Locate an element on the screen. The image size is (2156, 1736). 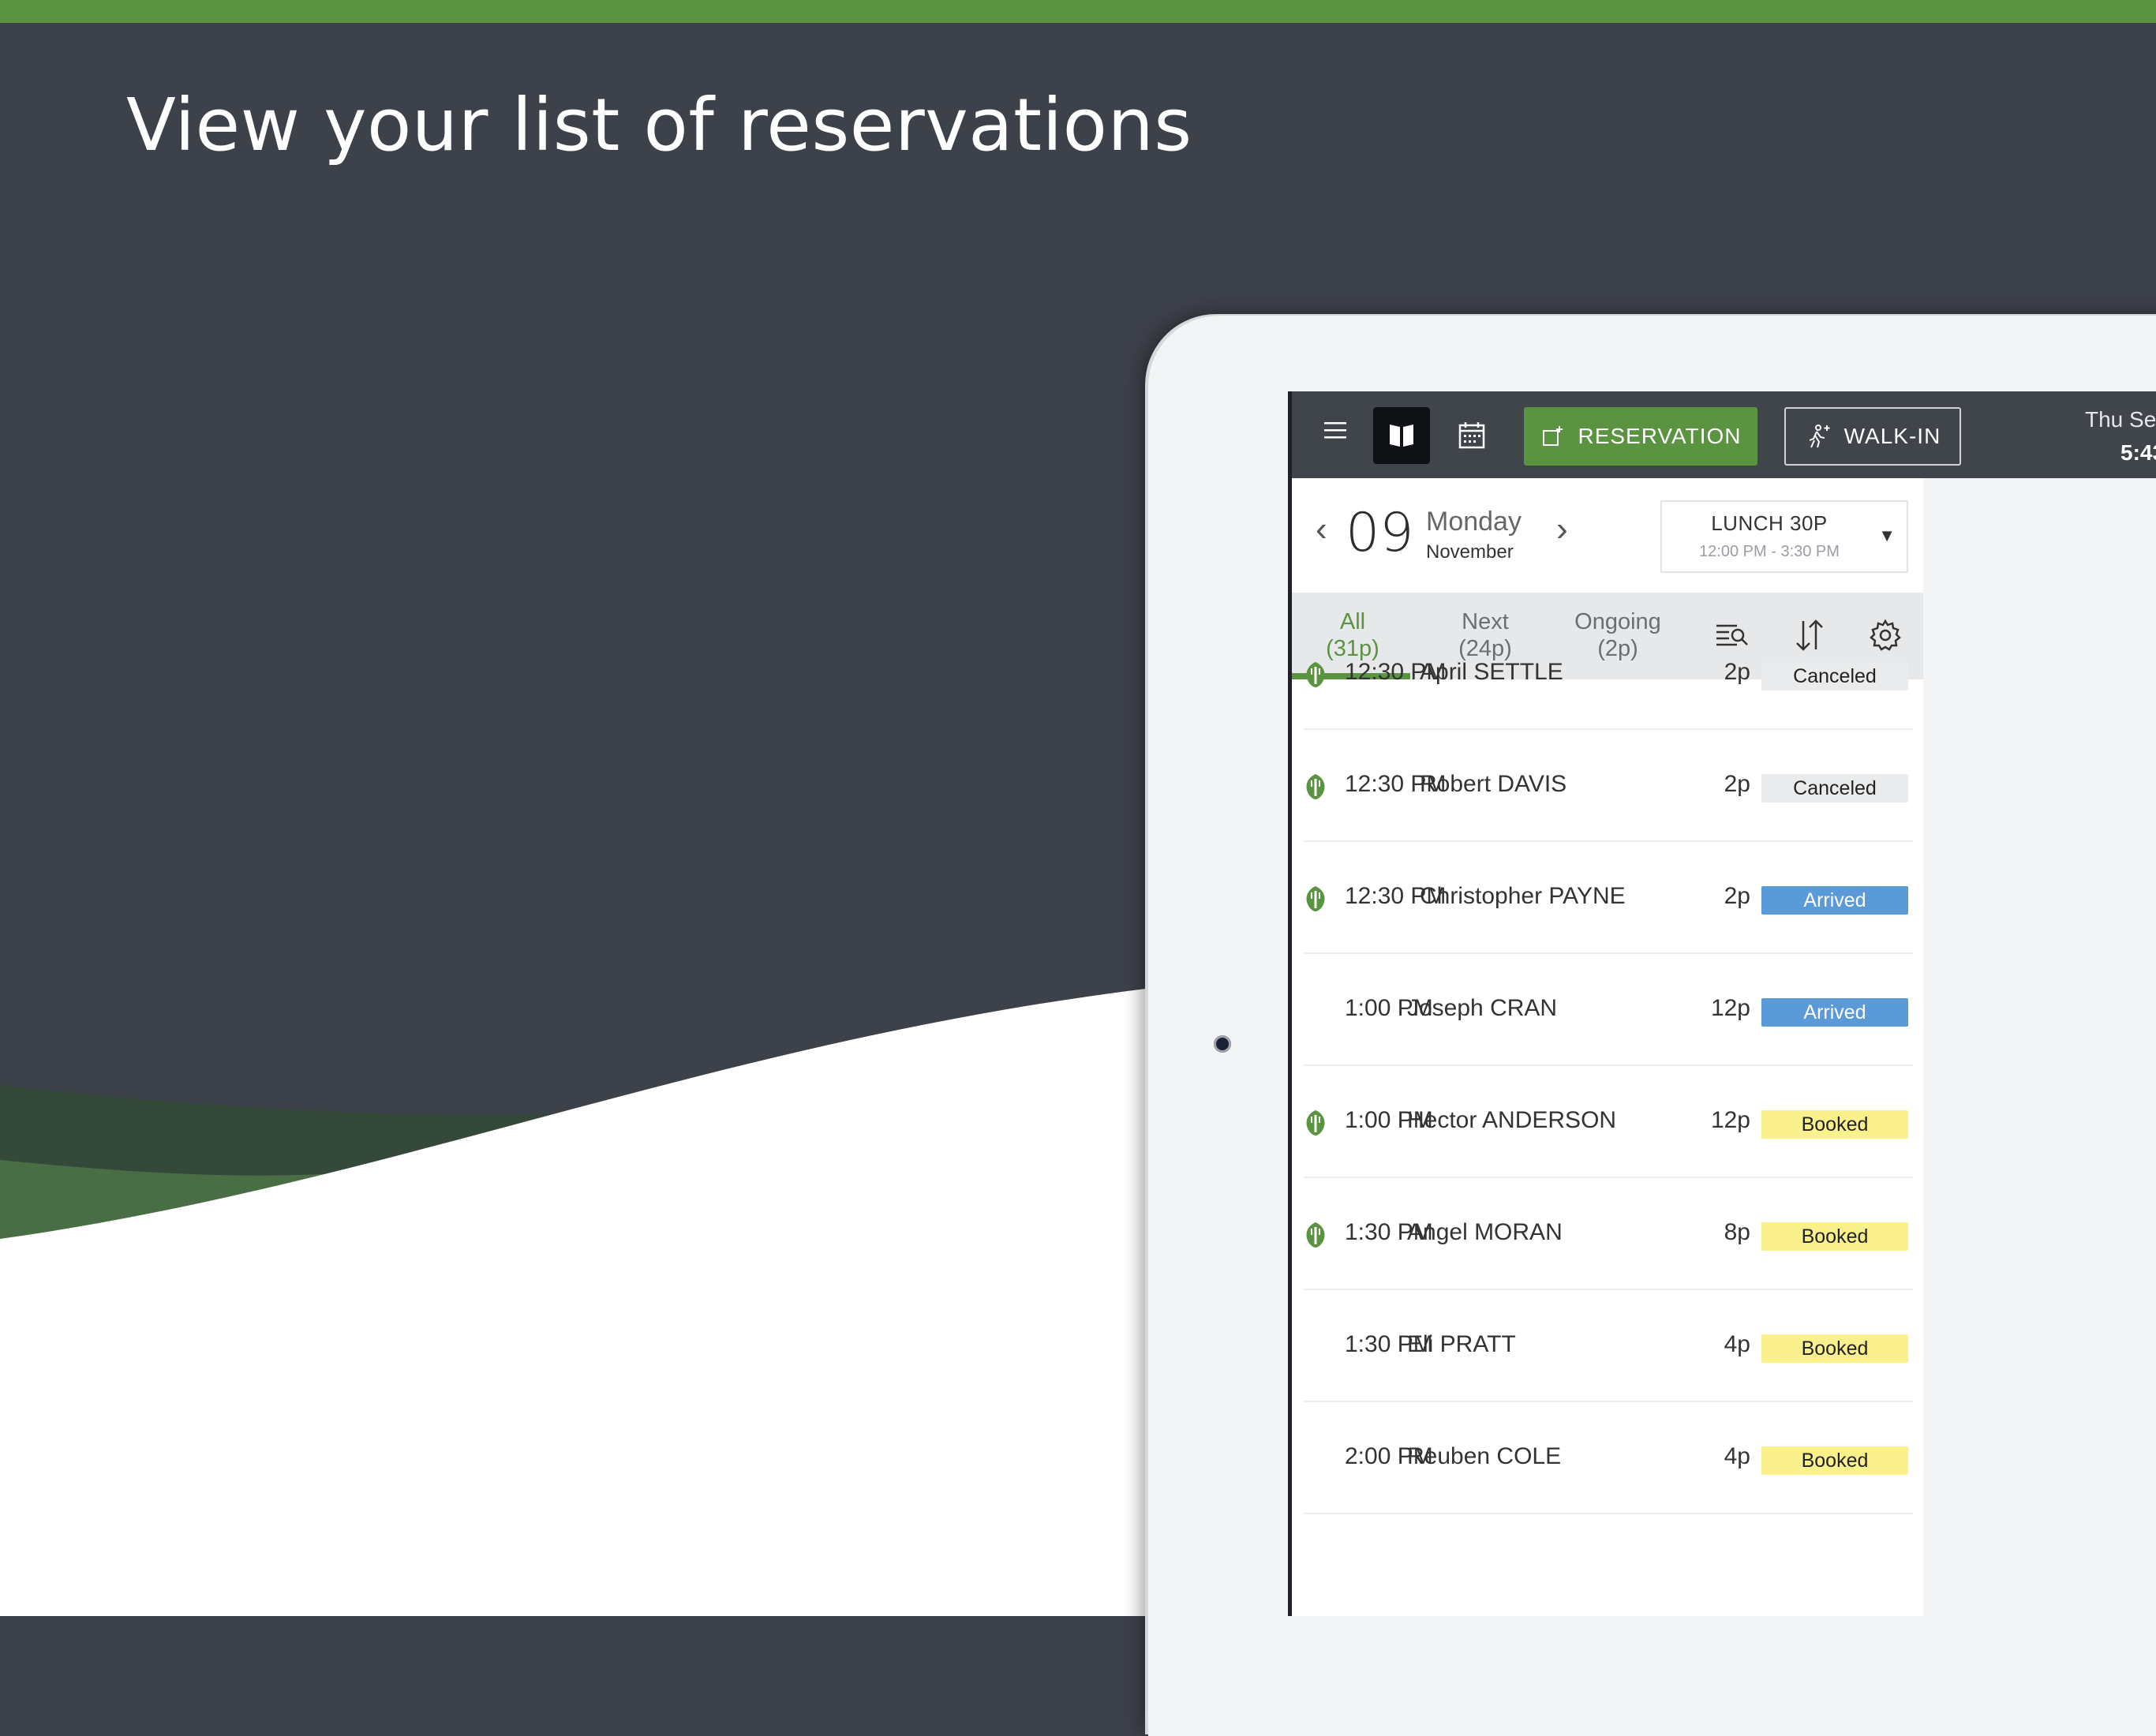
reservation-row: 12:30 PM Christopher PAYNE 2p Arrived is located at coordinates (1608, 897).